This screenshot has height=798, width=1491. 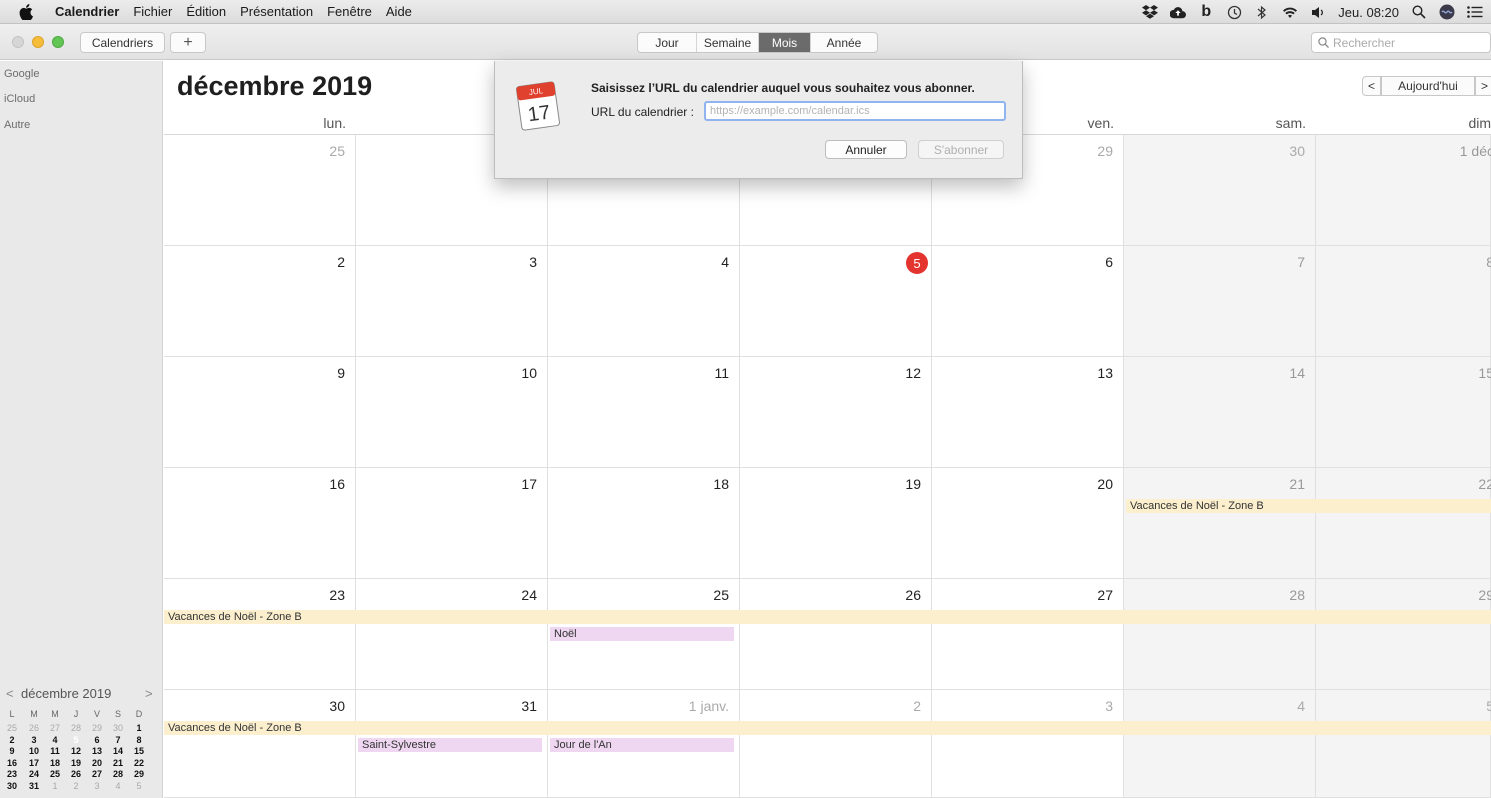 What do you see at coordinates (785, 42) in the screenshot?
I see `tab-mois: Mois` at bounding box center [785, 42].